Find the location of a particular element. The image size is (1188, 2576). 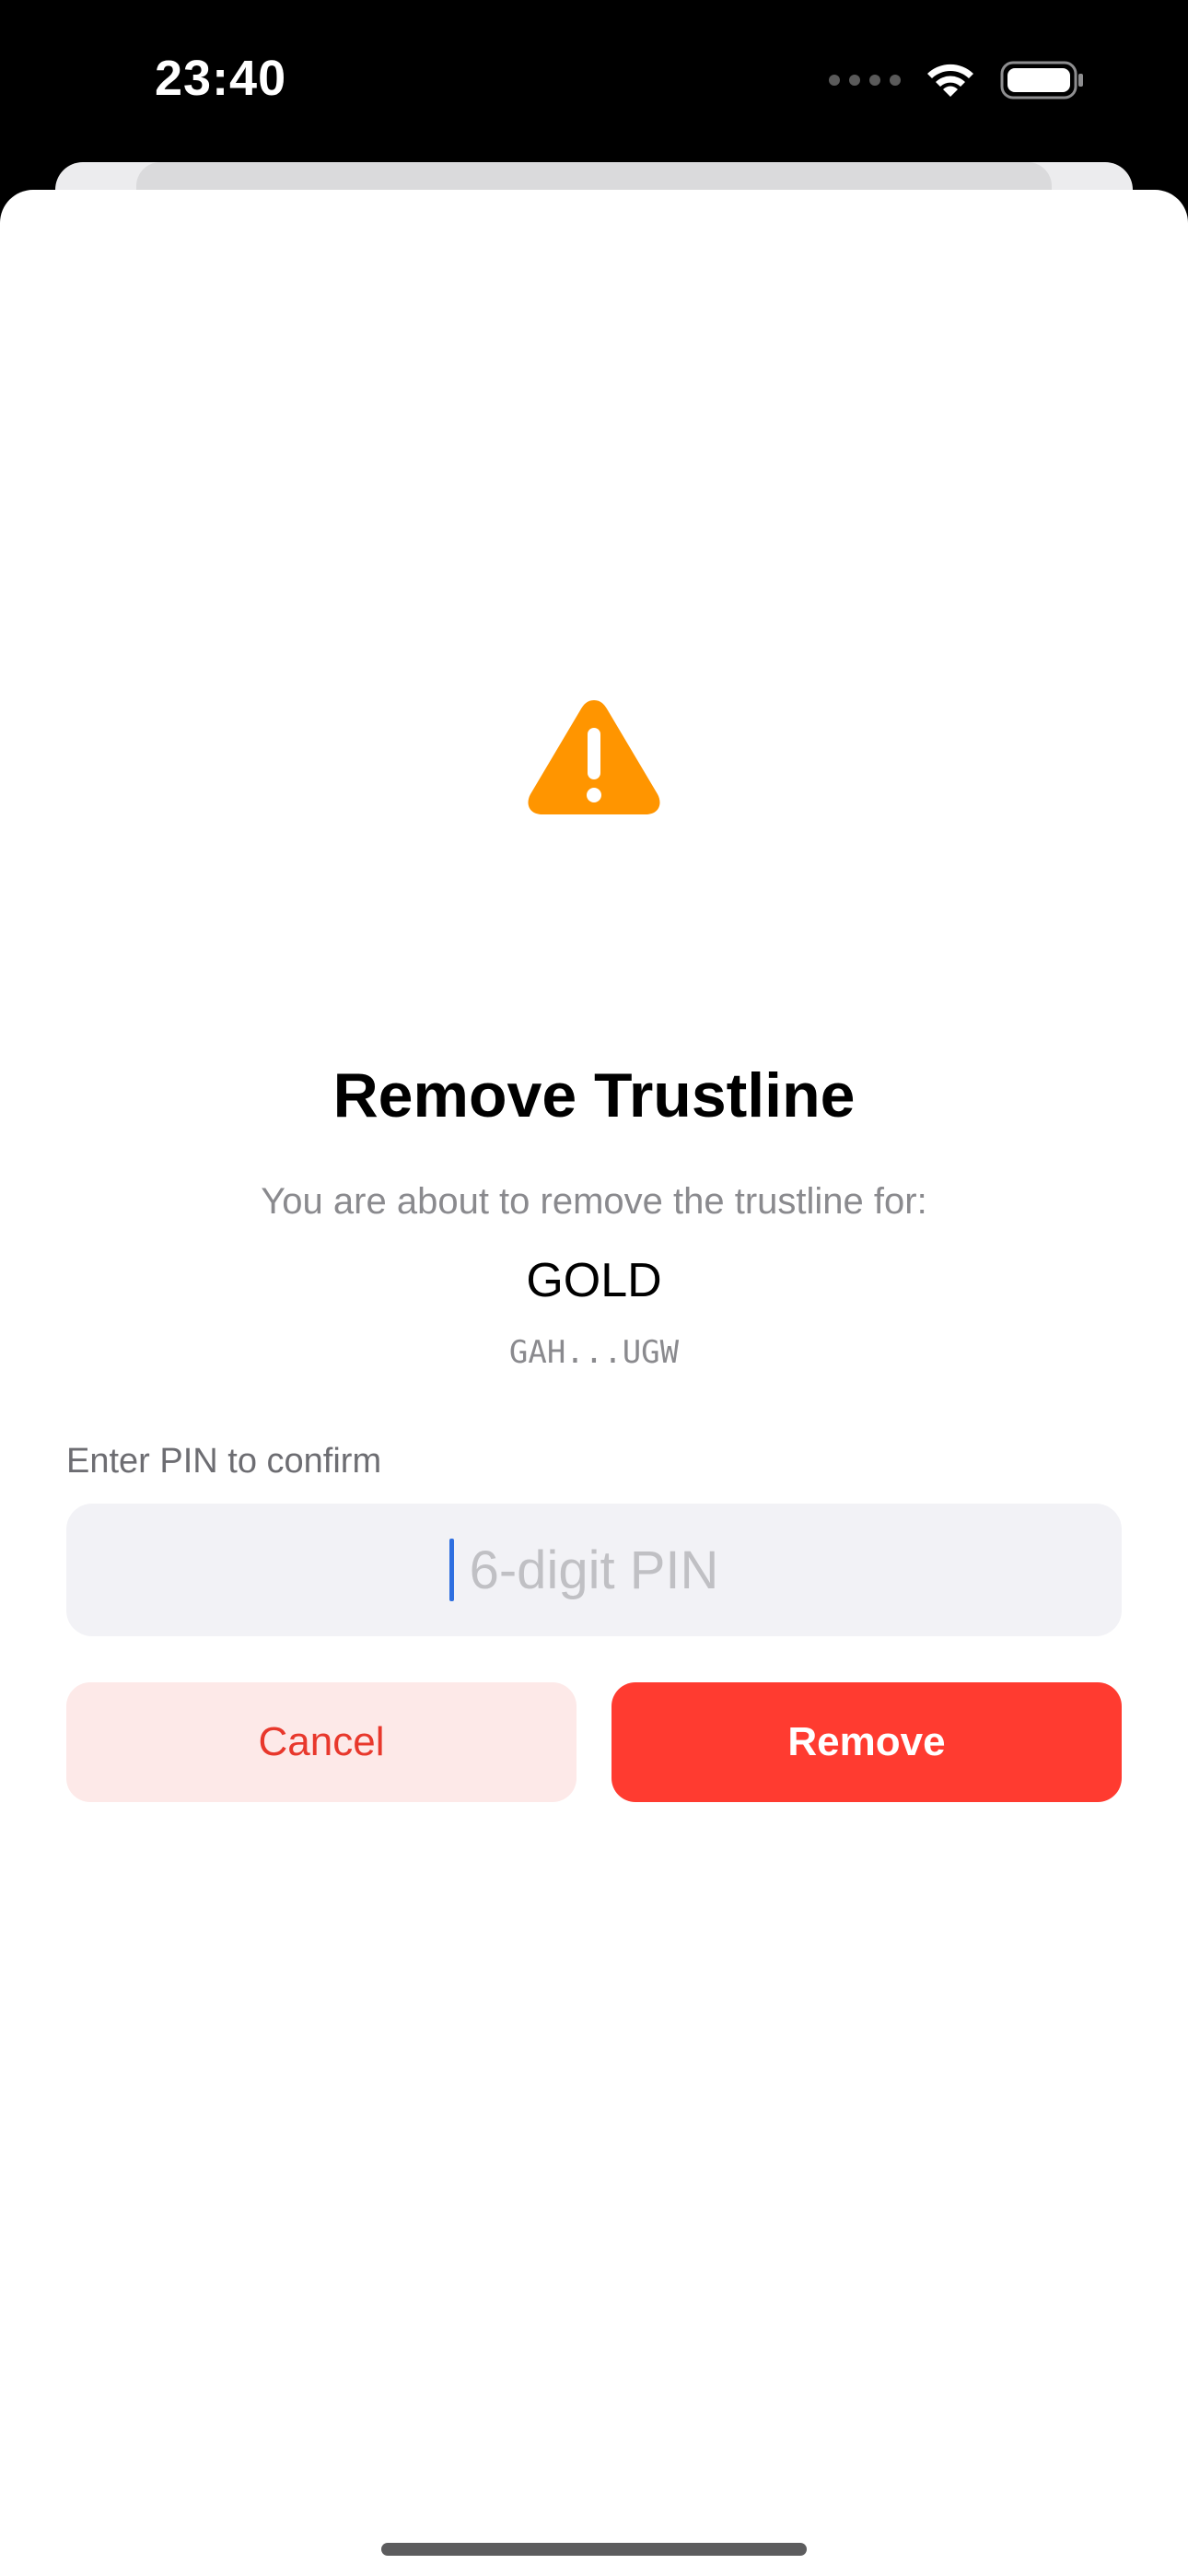

battery-icon is located at coordinates (1041, 80).